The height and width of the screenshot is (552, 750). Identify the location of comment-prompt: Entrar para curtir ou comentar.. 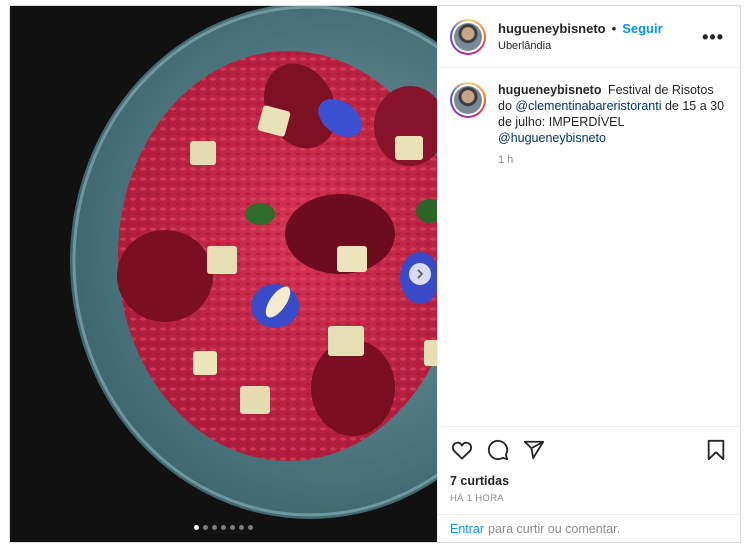
(589, 528).